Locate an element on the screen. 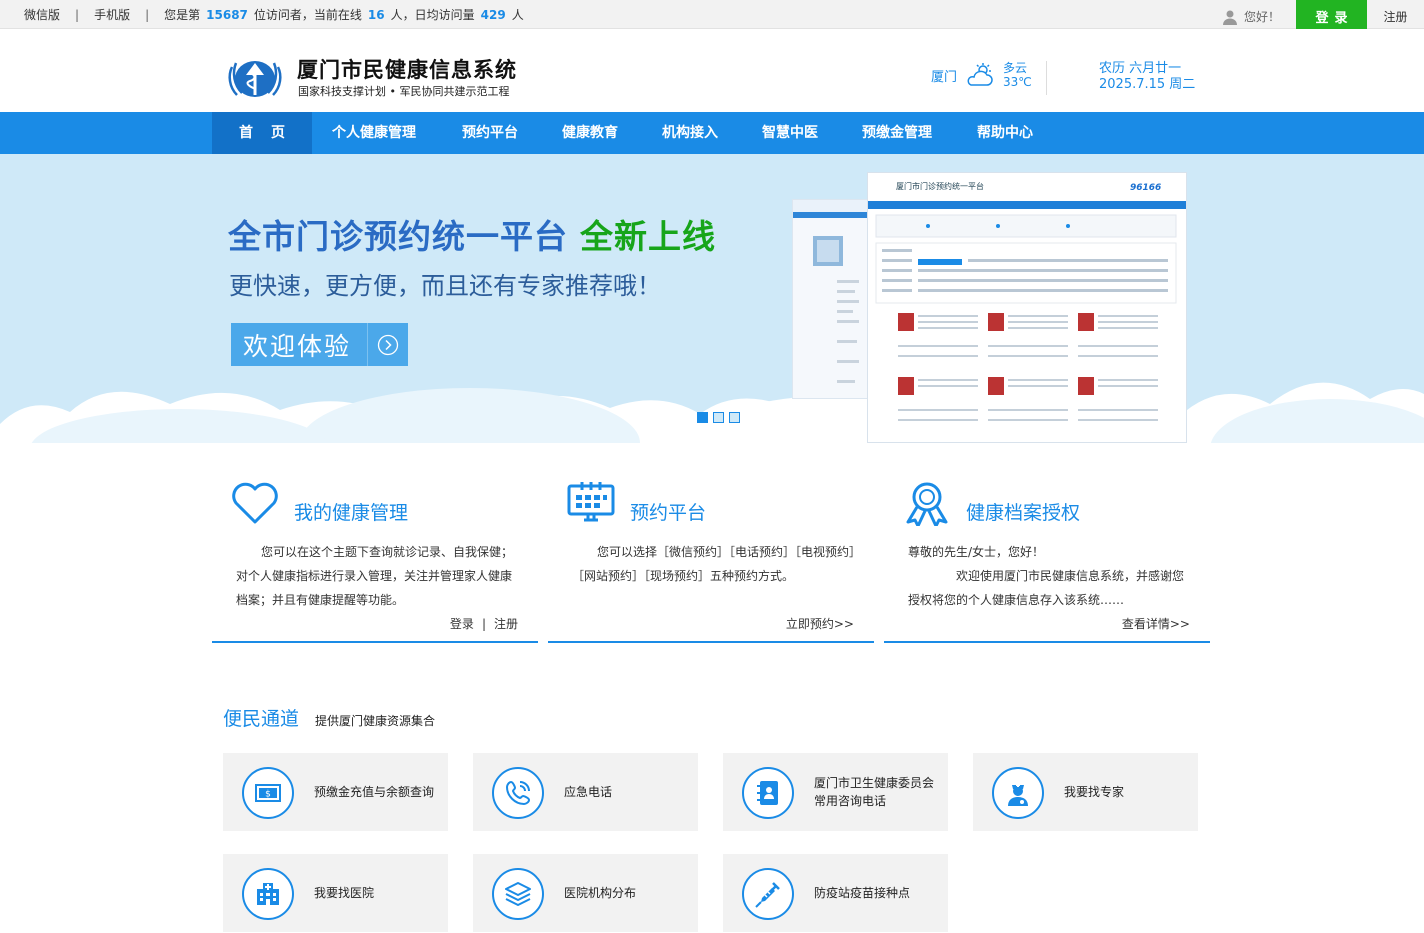 The image size is (1424, 933). daily-prefix: 人，日均访问量 is located at coordinates (432, 15).